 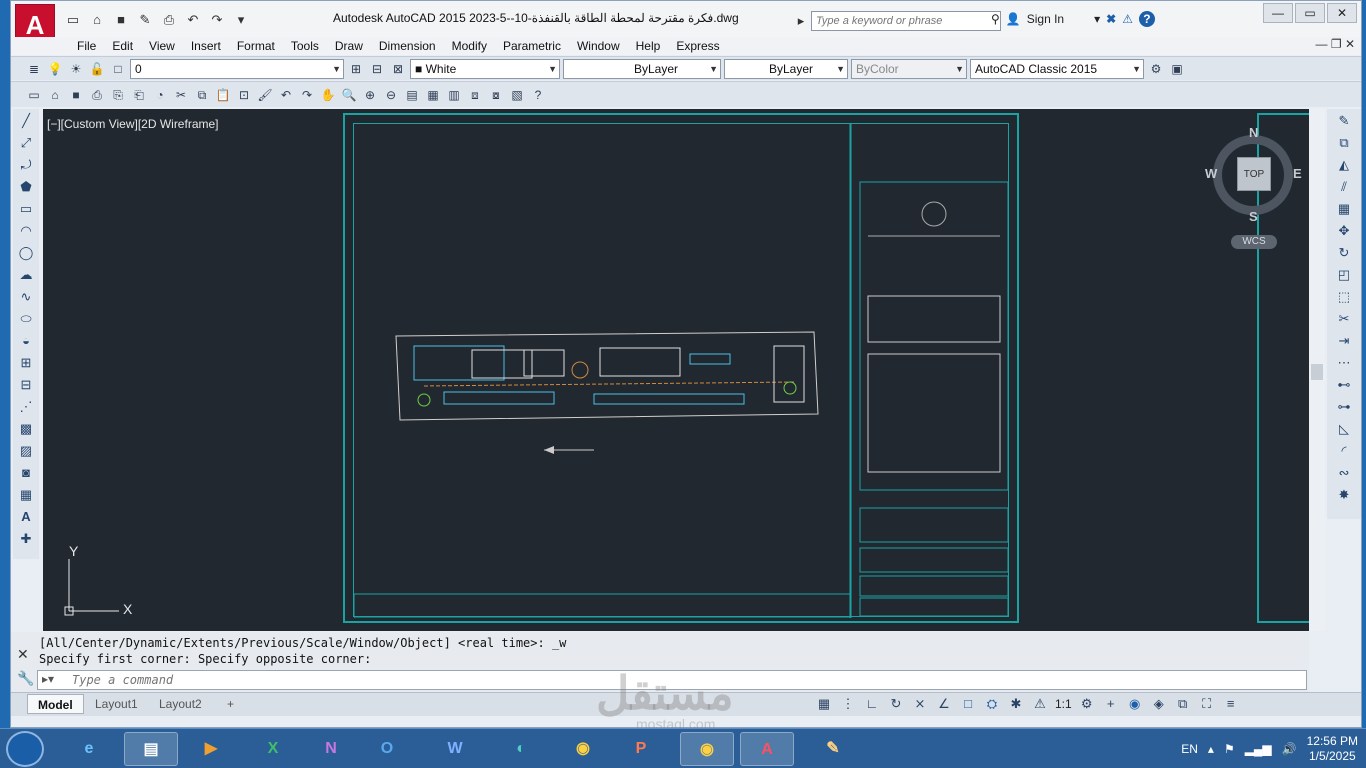 What do you see at coordinates (387, 749) in the screenshot?
I see `taskbar-outlook-icon: O` at bounding box center [387, 749].